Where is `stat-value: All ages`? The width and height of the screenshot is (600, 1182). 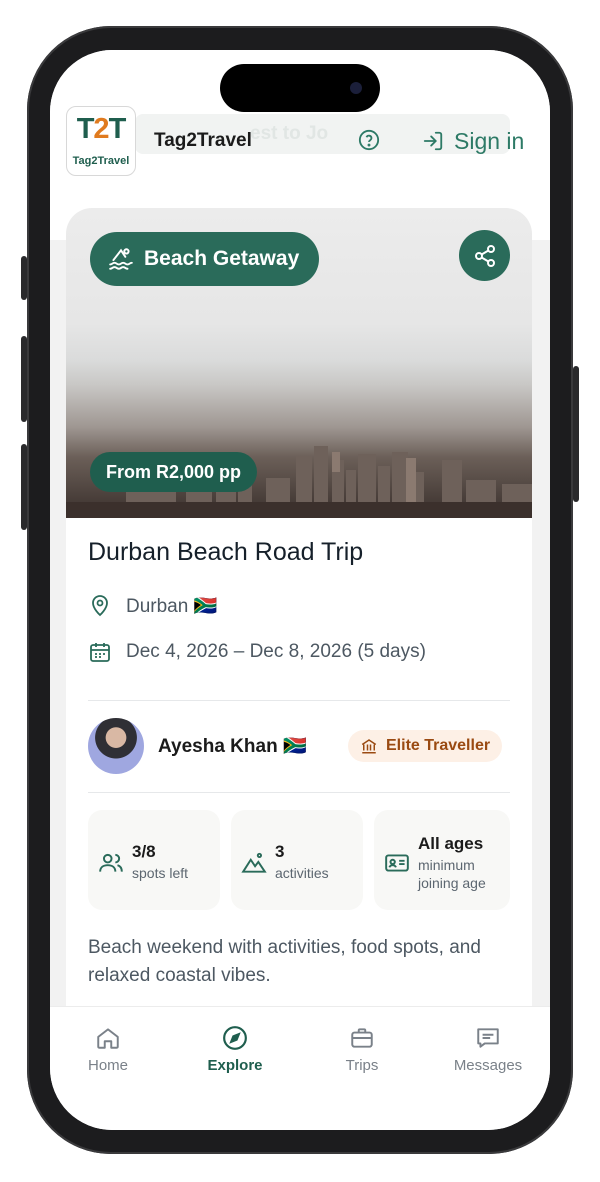 stat-value: All ages is located at coordinates (451, 843).